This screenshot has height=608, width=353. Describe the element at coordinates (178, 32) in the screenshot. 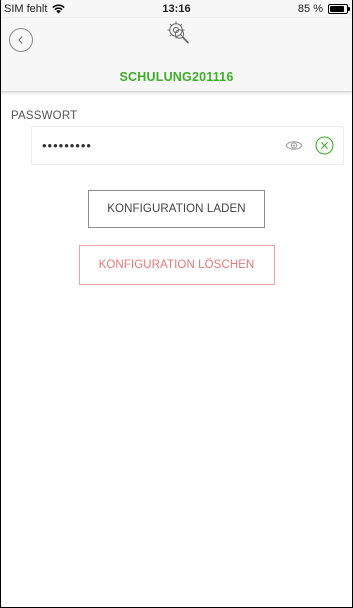

I see `gear-search-icon` at that location.